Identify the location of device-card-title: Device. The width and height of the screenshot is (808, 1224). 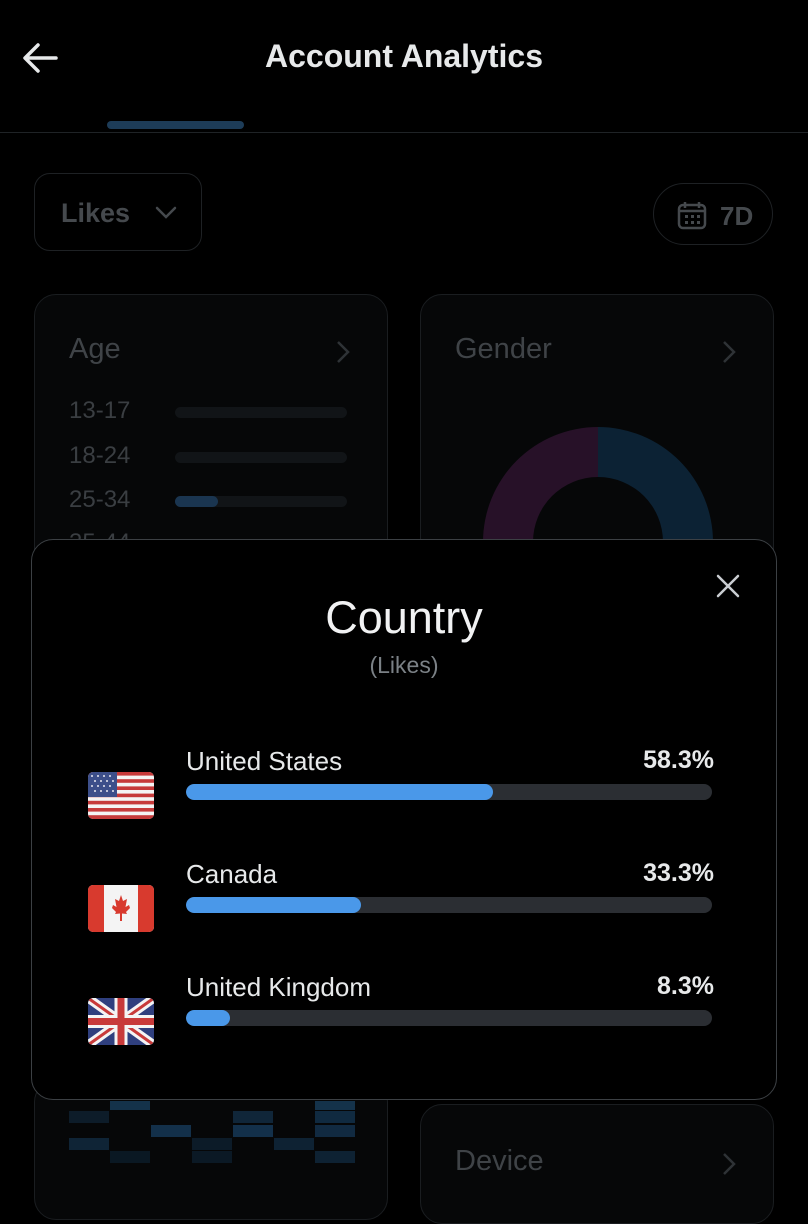
(499, 1161).